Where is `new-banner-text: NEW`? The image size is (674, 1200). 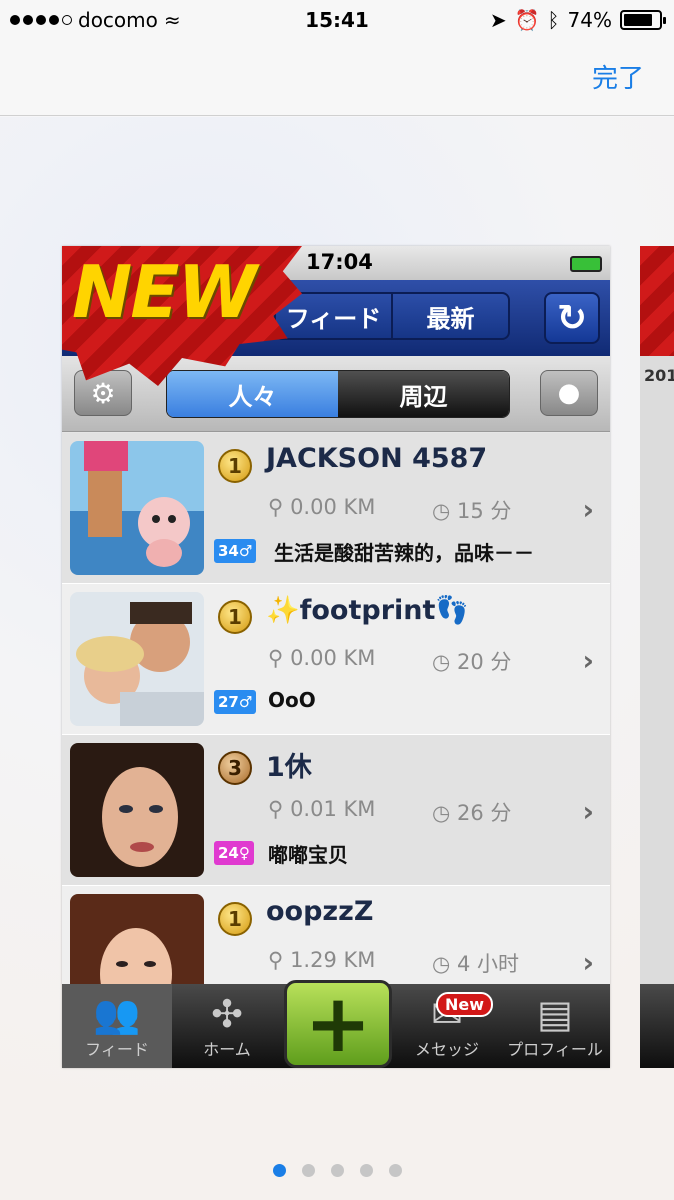
new-banner-text: NEW is located at coordinates (164, 292).